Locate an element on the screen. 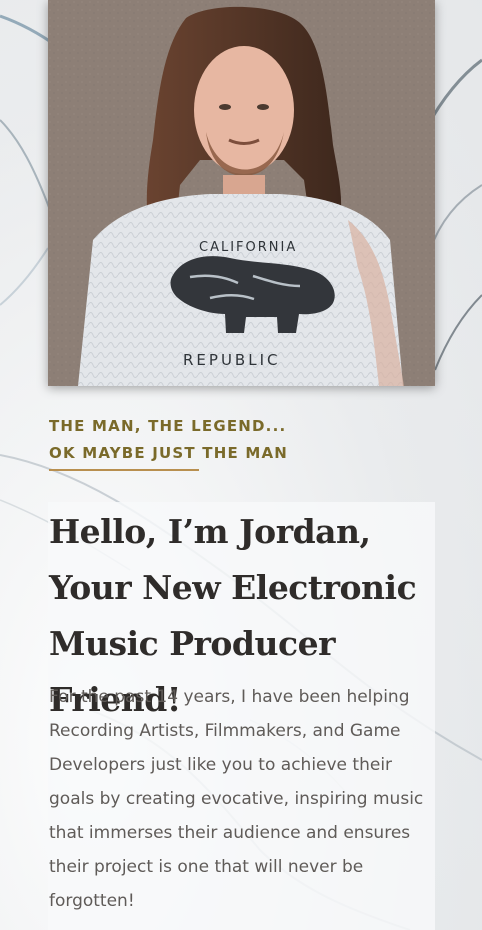  section-divider is located at coordinates (124, 470).